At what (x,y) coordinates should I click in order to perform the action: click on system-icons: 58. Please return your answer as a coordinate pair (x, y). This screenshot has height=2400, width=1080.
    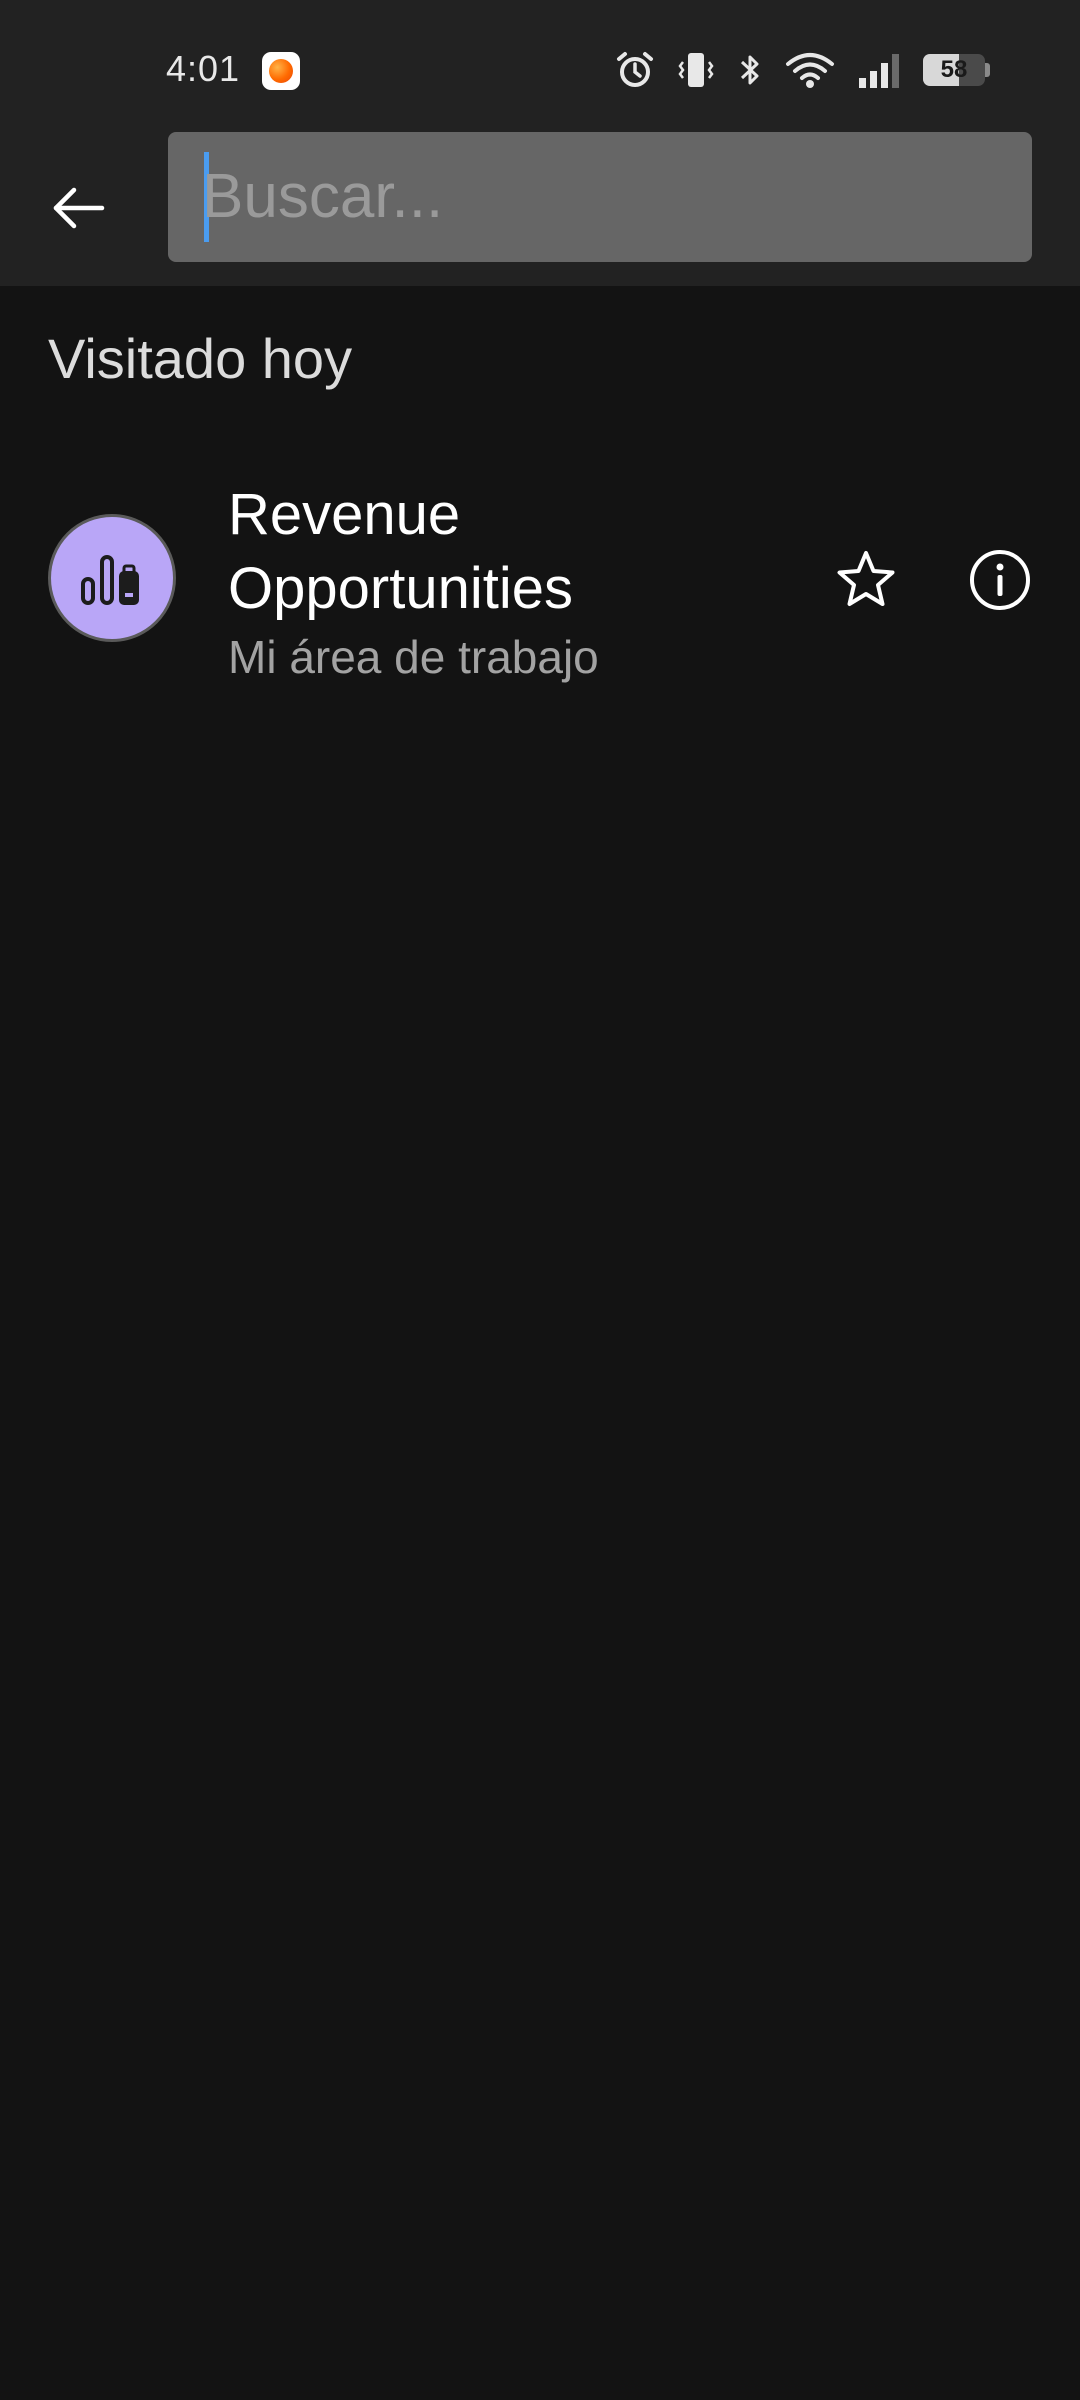
    Looking at the image, I should click on (802, 70).